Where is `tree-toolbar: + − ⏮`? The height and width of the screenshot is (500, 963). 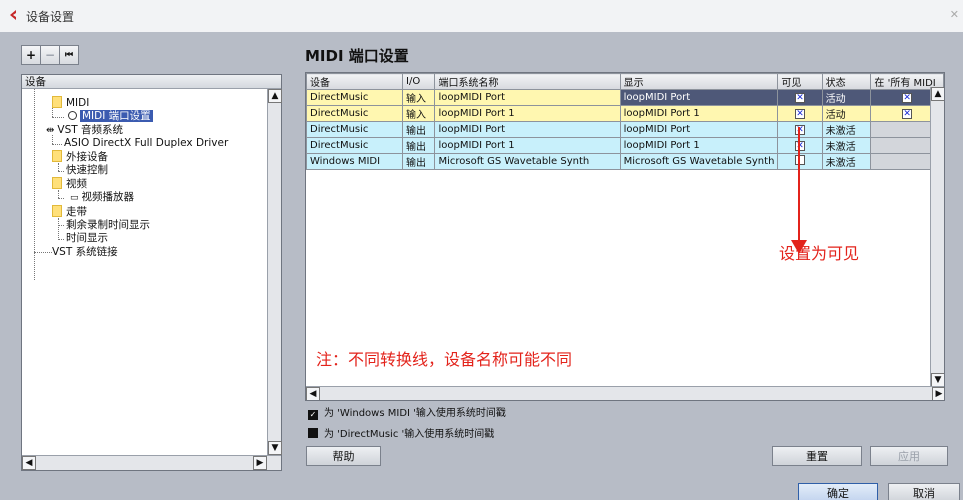
tree-toolbar: + − ⏮ is located at coordinates (50, 55).